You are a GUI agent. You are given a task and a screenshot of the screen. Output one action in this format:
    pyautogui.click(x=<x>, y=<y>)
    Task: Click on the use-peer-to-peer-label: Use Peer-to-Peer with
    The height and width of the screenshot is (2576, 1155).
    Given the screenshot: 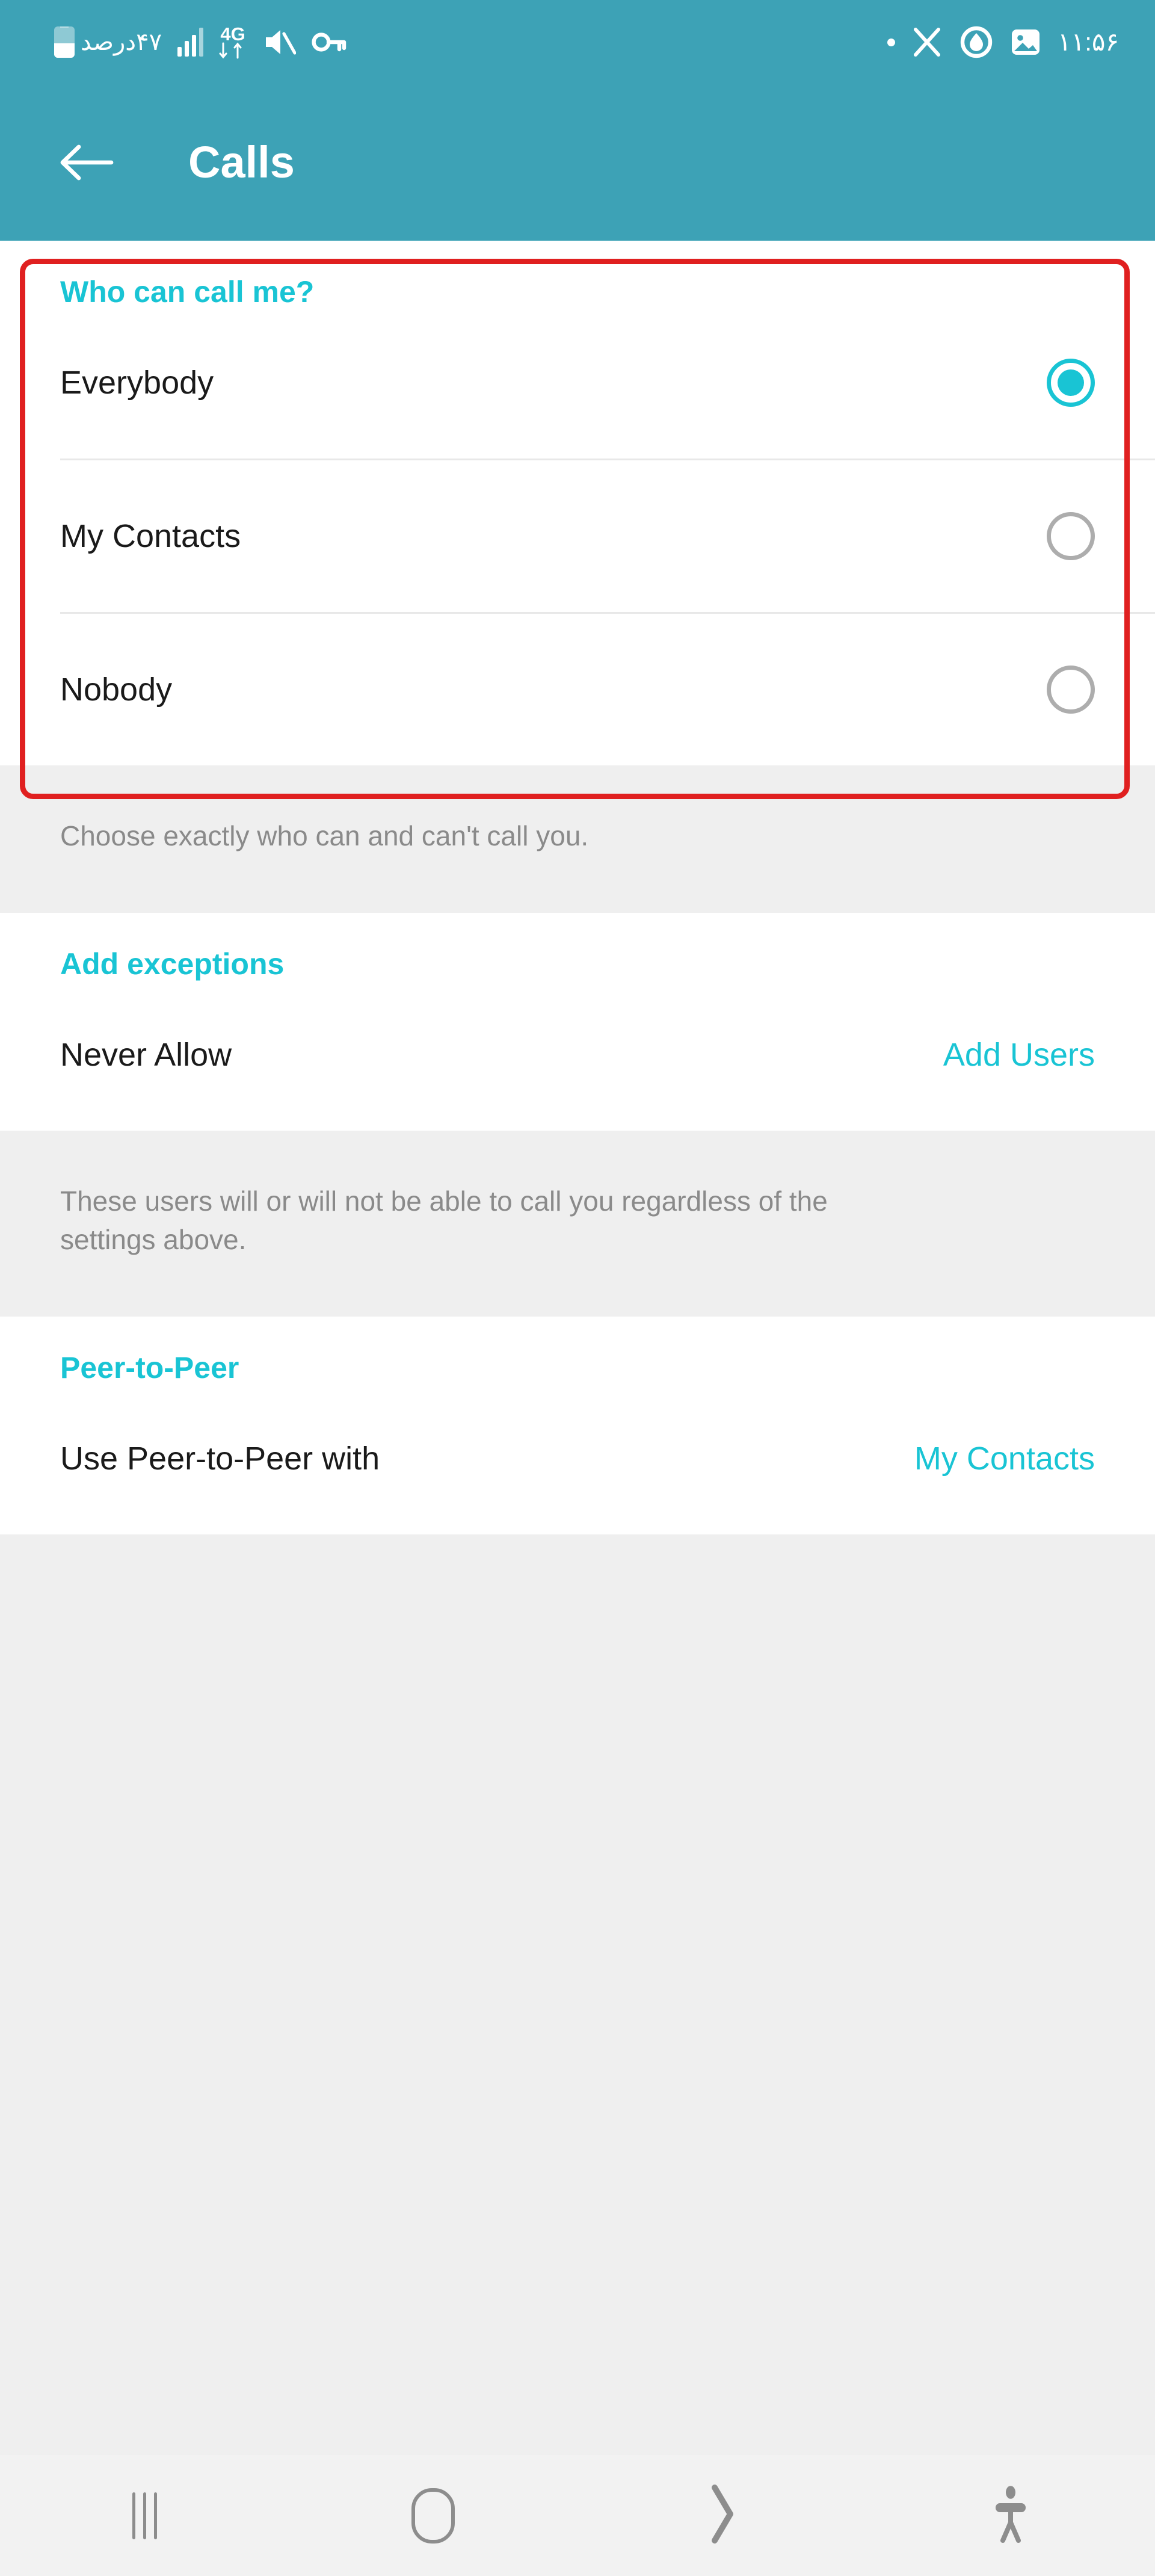 What is the action you would take?
    pyautogui.click(x=220, y=1459)
    